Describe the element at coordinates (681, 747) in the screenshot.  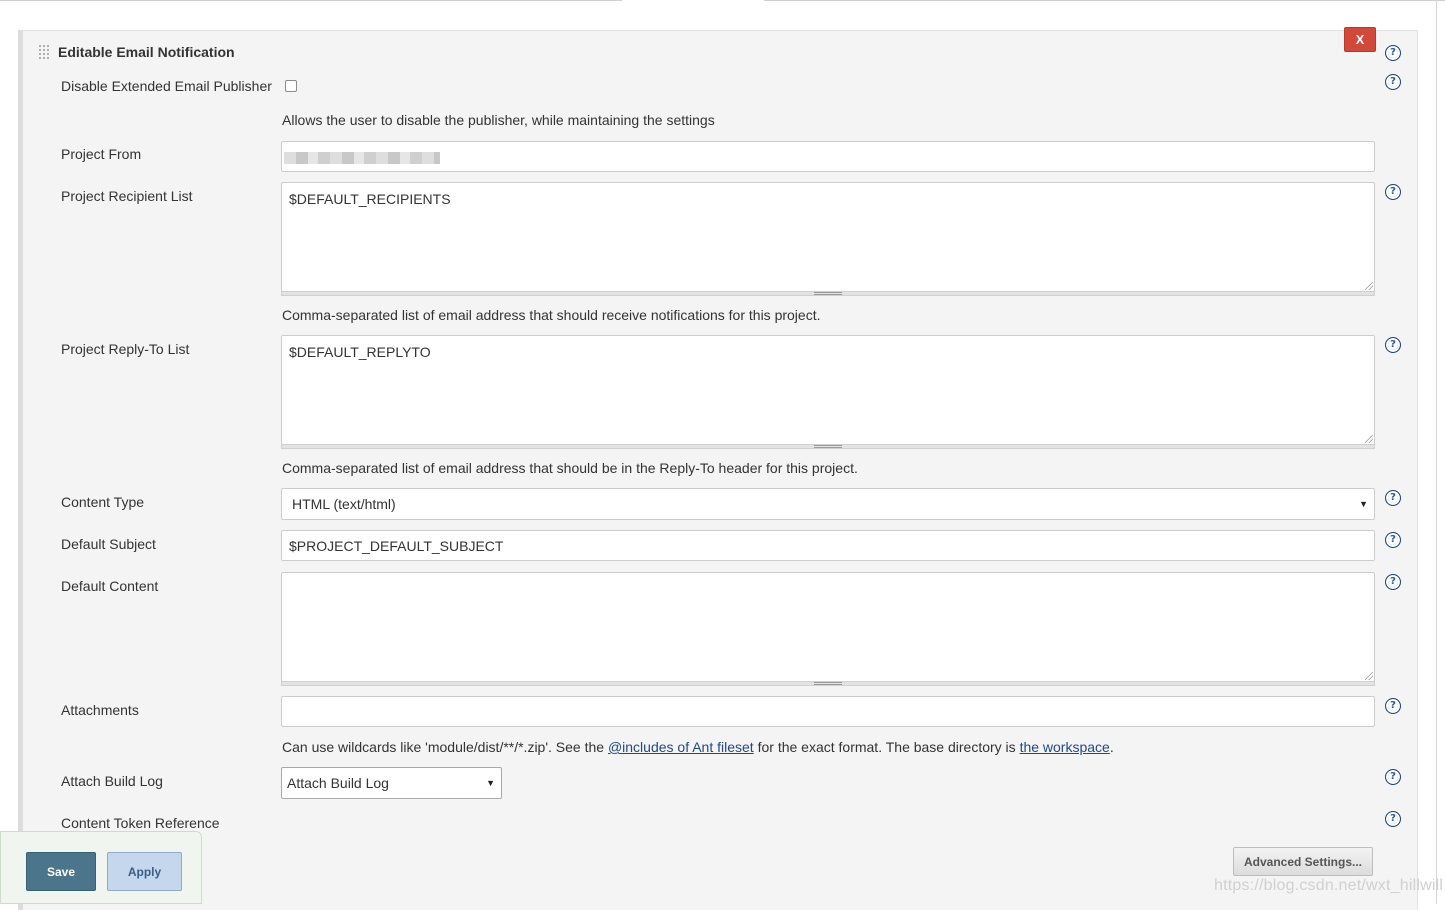
I see `ant-fileset-link: @includes of Ant fileset` at that location.